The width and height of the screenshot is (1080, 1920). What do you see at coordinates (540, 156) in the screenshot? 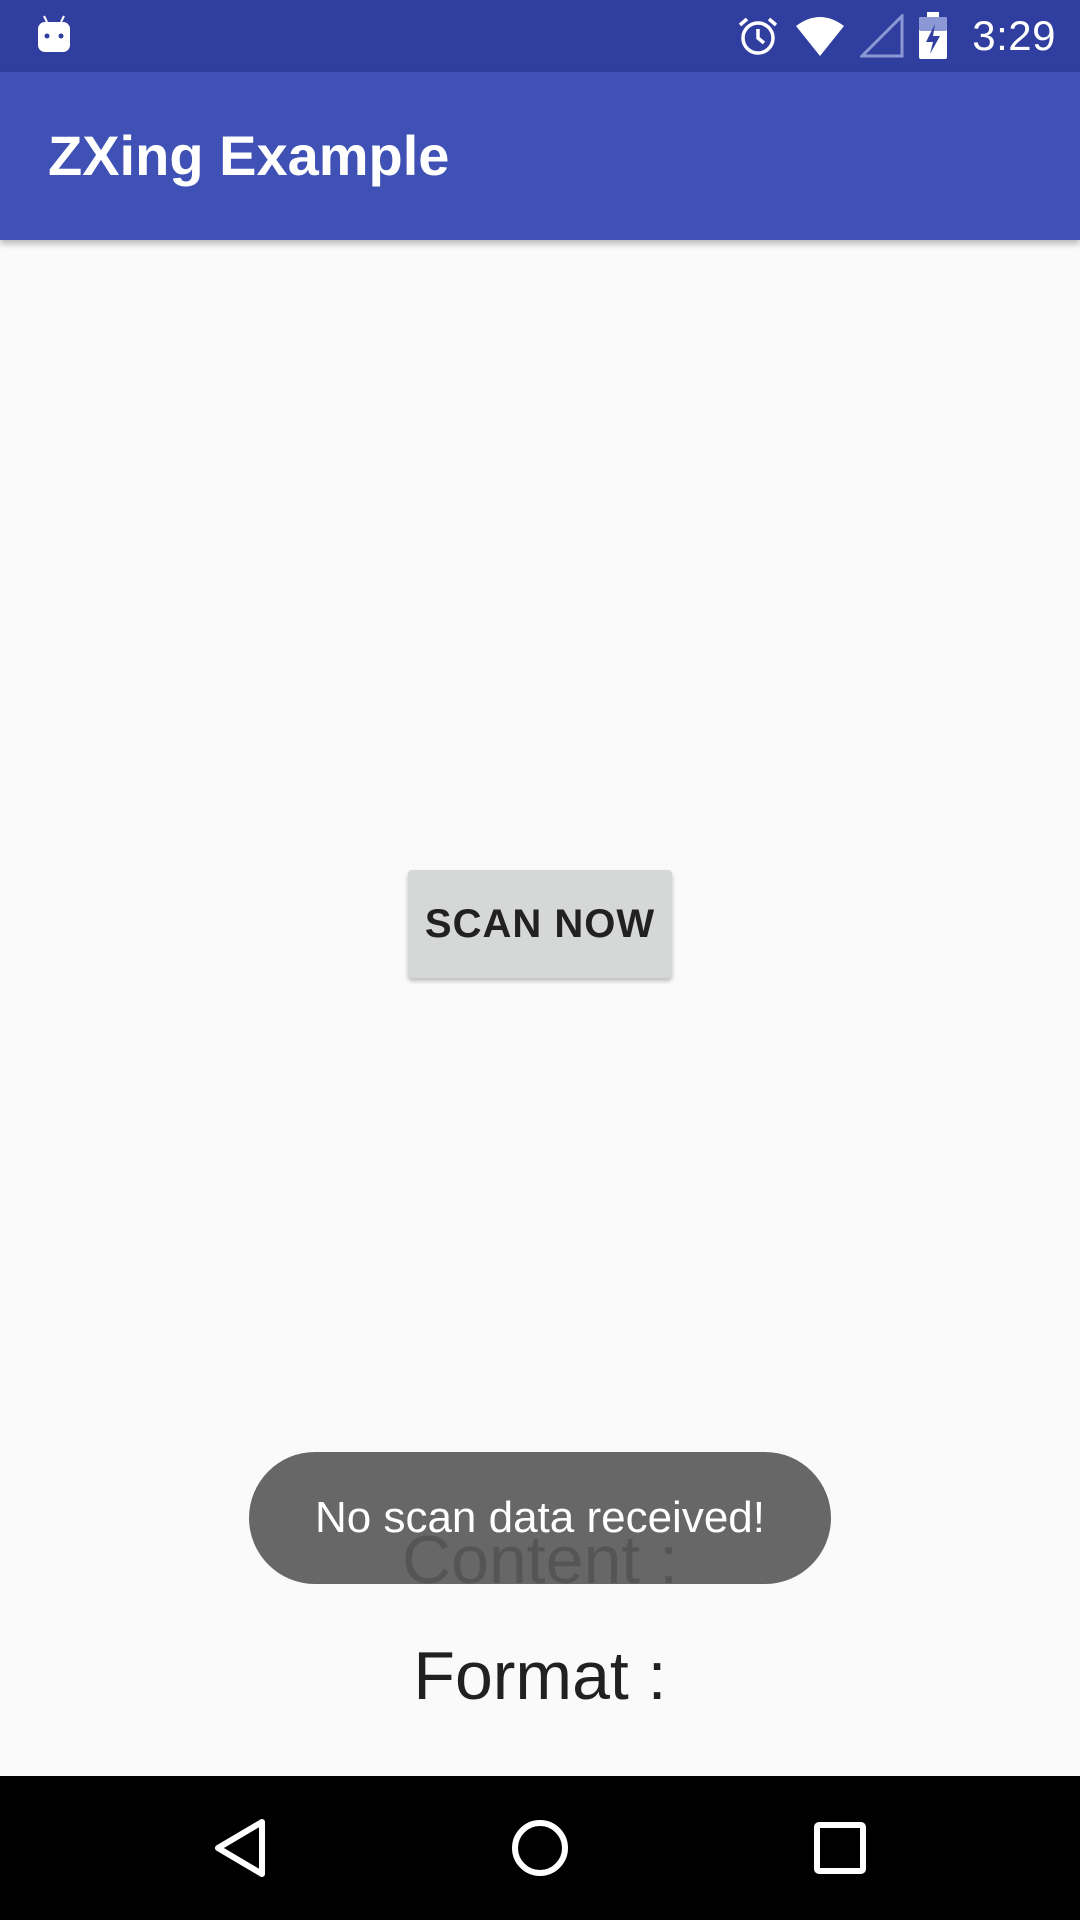
I see `app-bar: ZXing Example` at bounding box center [540, 156].